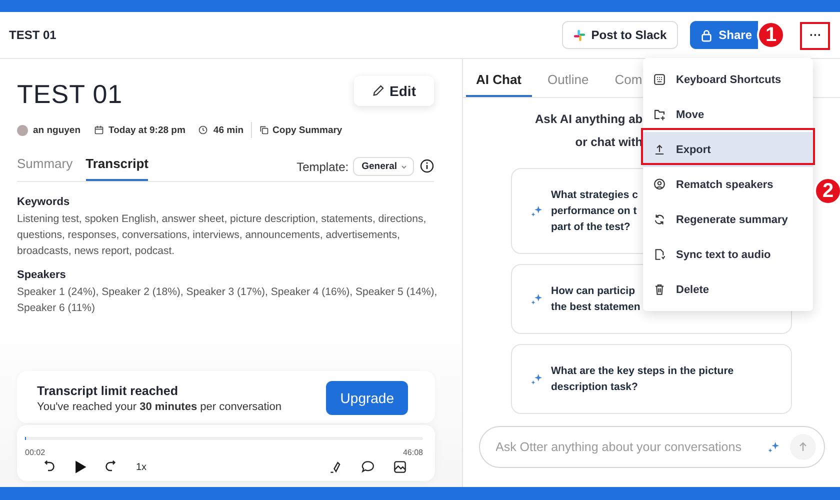 The image size is (840, 500). Describe the element at coordinates (32, 35) in the screenshot. I see `page-title: TEST 01` at that location.